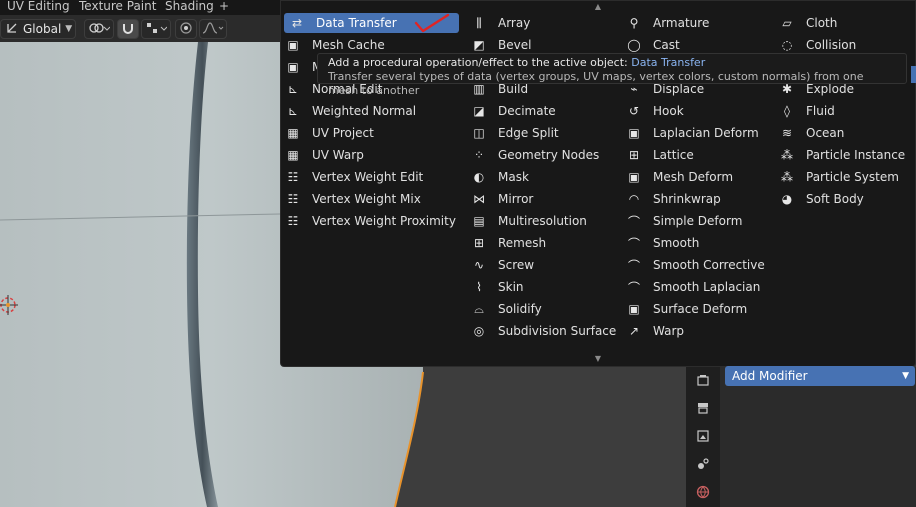 The width and height of the screenshot is (916, 507). Describe the element at coordinates (801, 437) in the screenshot. I see `properties-editor` at that location.